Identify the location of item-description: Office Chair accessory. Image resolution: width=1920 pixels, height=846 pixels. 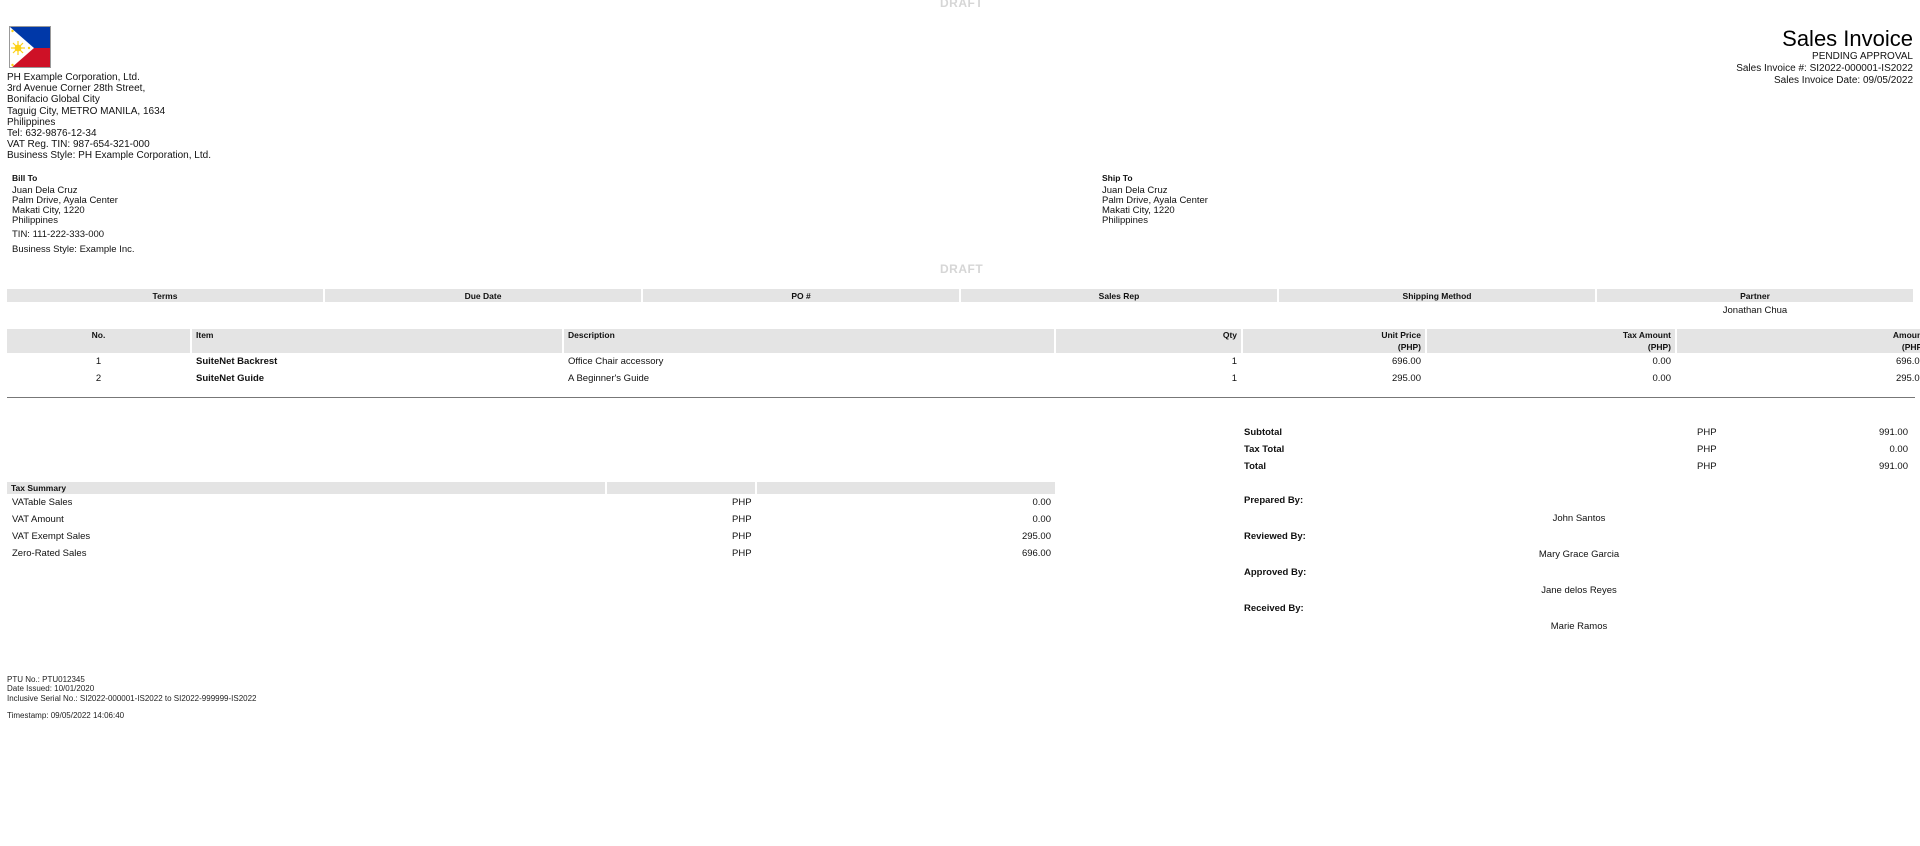
(616, 361).